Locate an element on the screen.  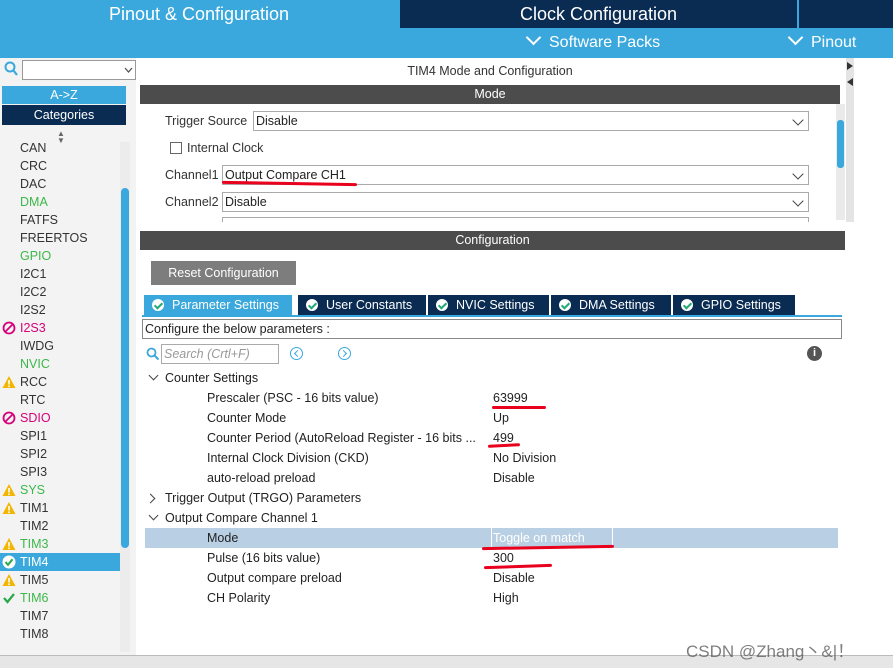
sidebar-item-spi3: SPI3 is located at coordinates (61, 472).